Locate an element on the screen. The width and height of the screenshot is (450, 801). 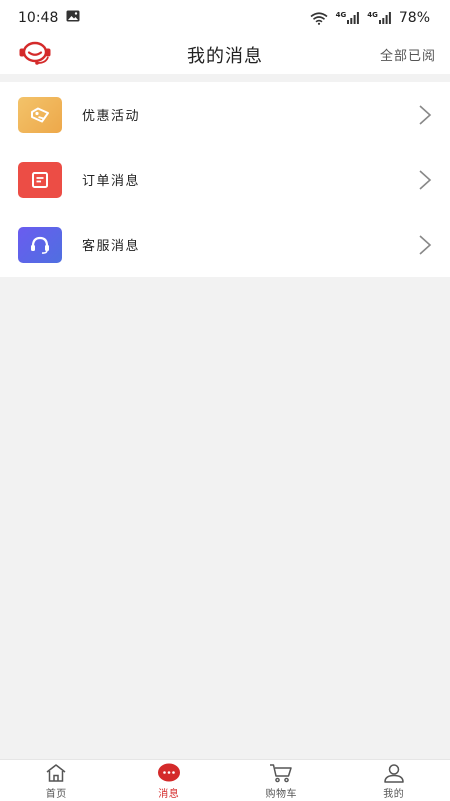
nav-label: 我的 is located at coordinates (393, 792).